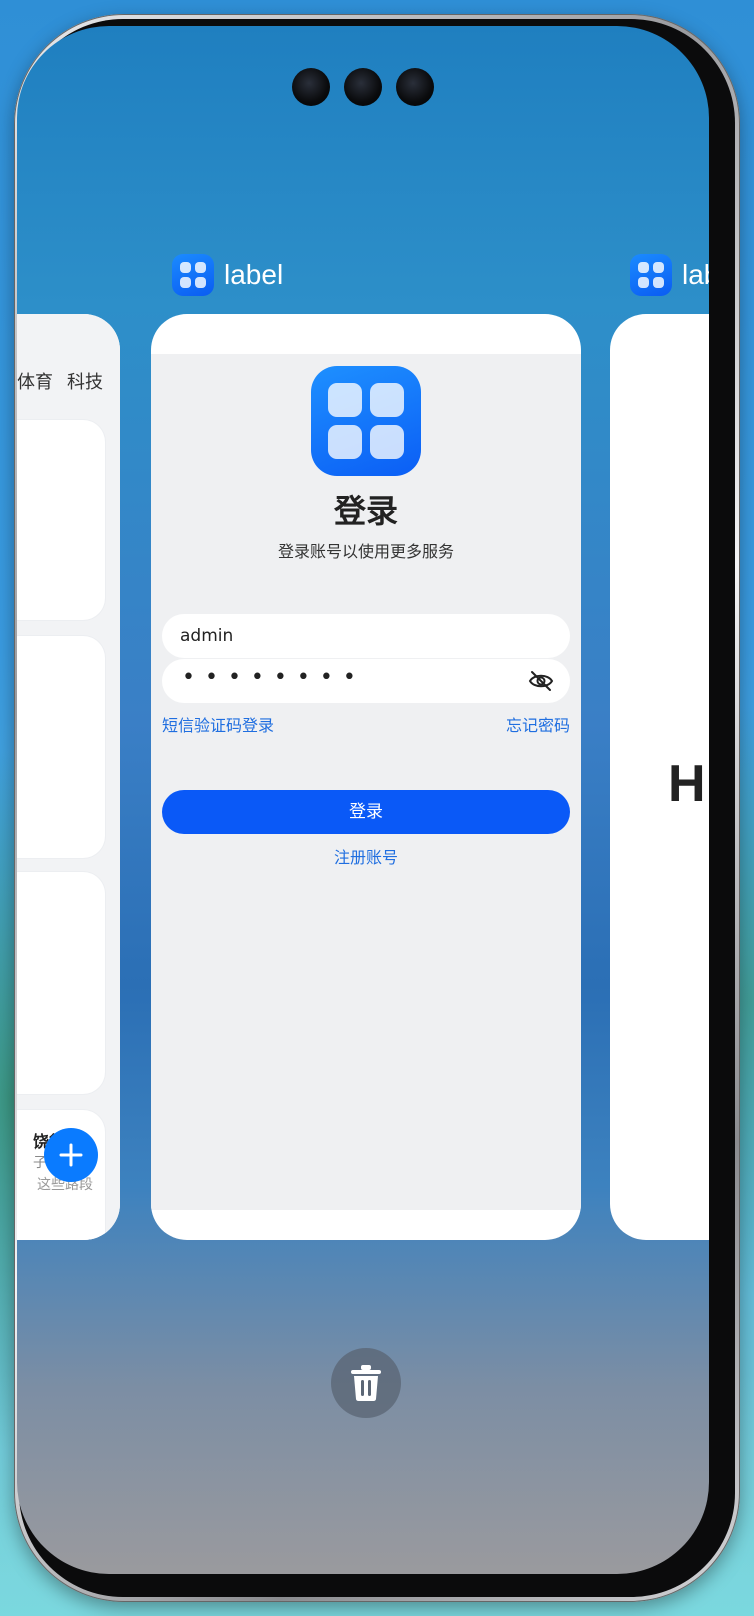  I want to click on login-button: 登录, so click(366, 812).